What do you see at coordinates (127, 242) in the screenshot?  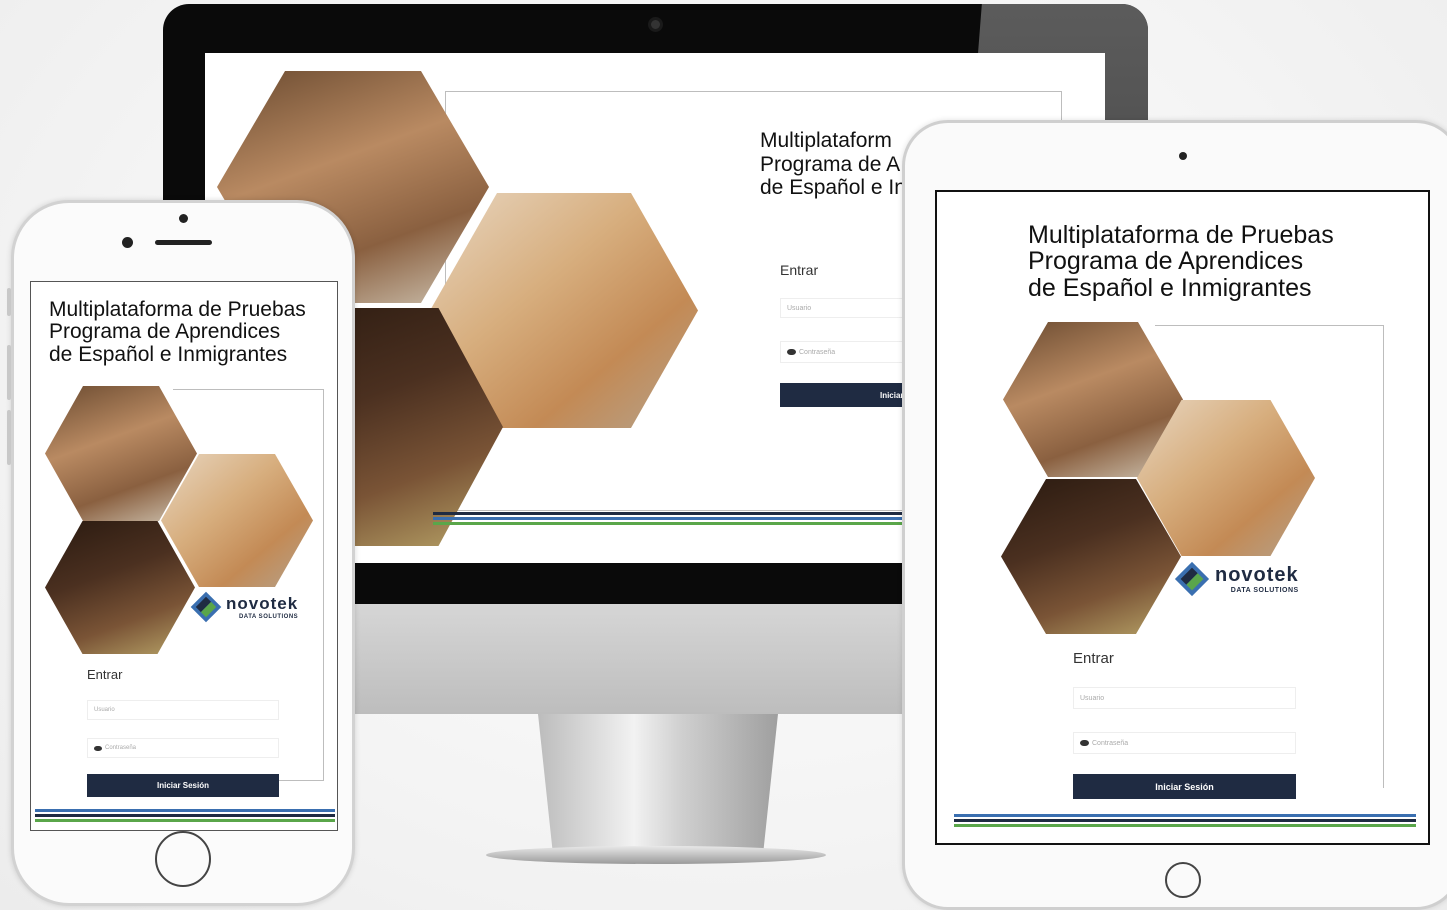 I see `phone-camera-icon` at bounding box center [127, 242].